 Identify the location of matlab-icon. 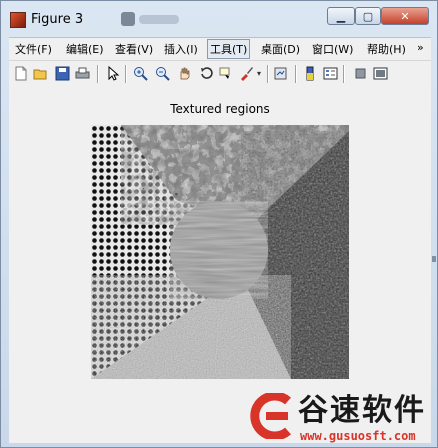
(18, 20).